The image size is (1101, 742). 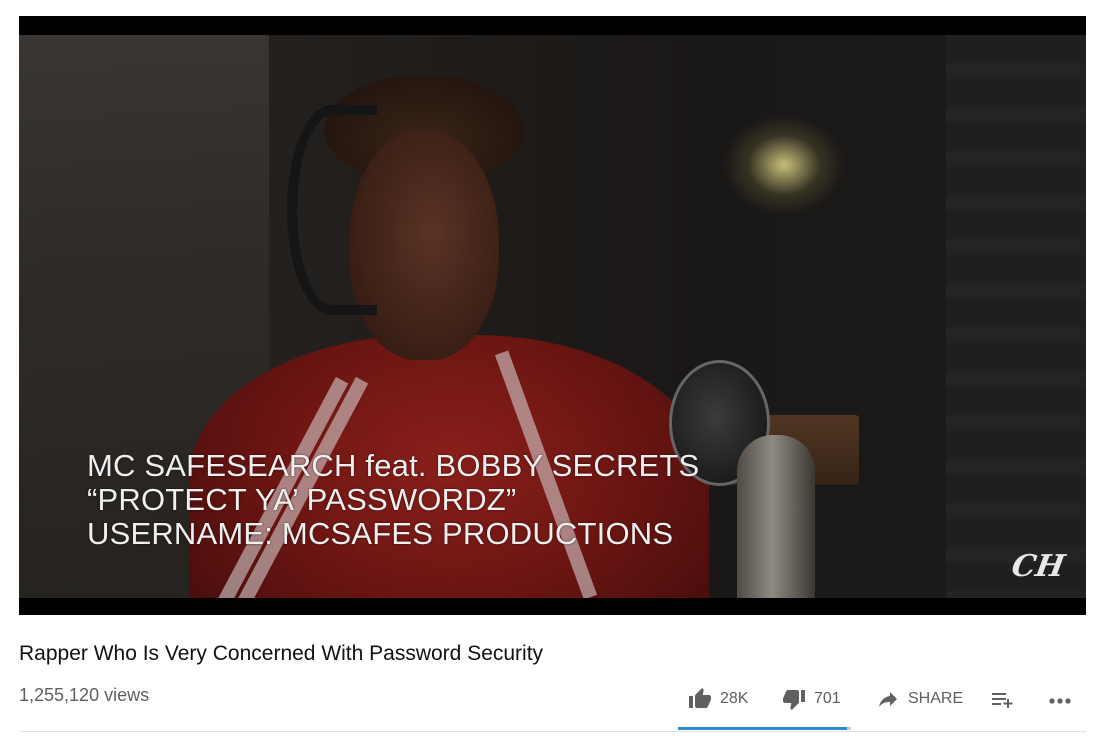 I want to click on section-divider, so click(x=552, y=731).